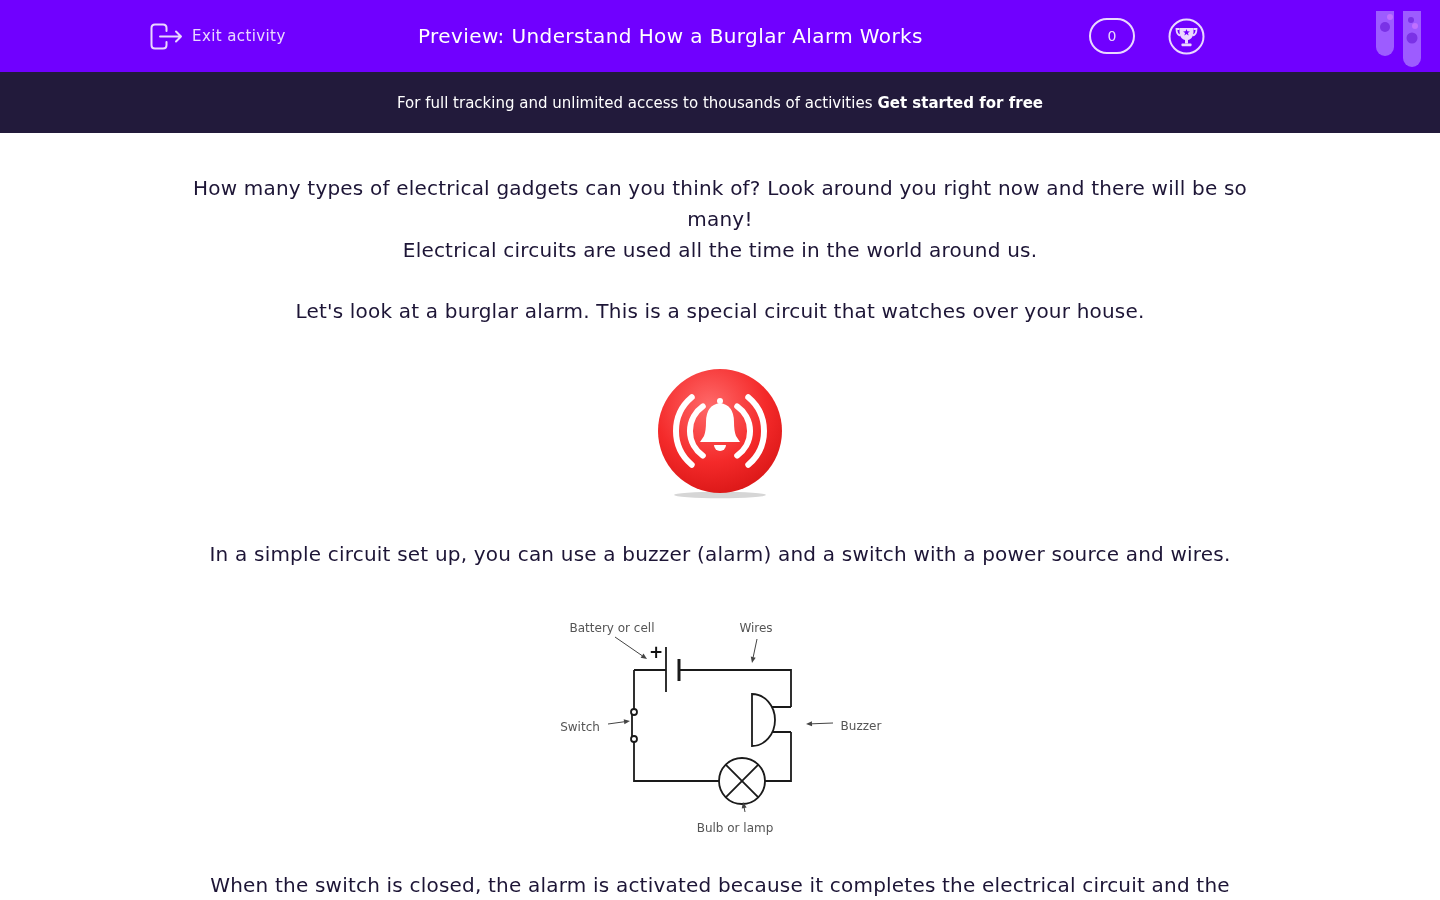 This screenshot has height=900, width=1440. What do you see at coordinates (580, 727) in the screenshot?
I see `diagram-label: Switch` at bounding box center [580, 727].